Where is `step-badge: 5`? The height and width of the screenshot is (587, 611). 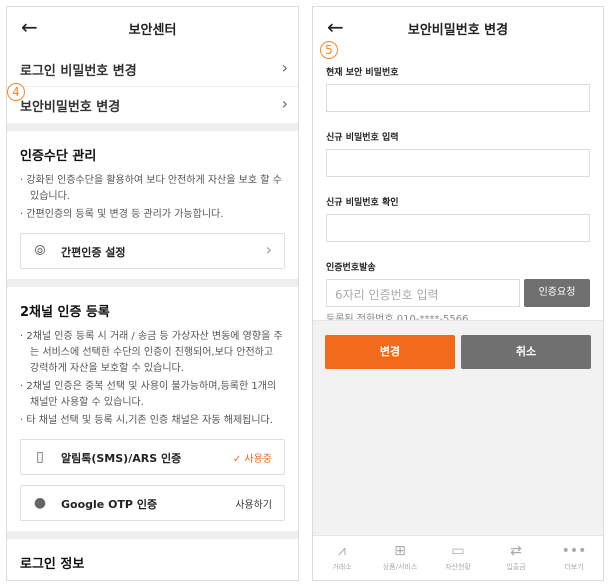
step-badge: 5 is located at coordinates (329, 50).